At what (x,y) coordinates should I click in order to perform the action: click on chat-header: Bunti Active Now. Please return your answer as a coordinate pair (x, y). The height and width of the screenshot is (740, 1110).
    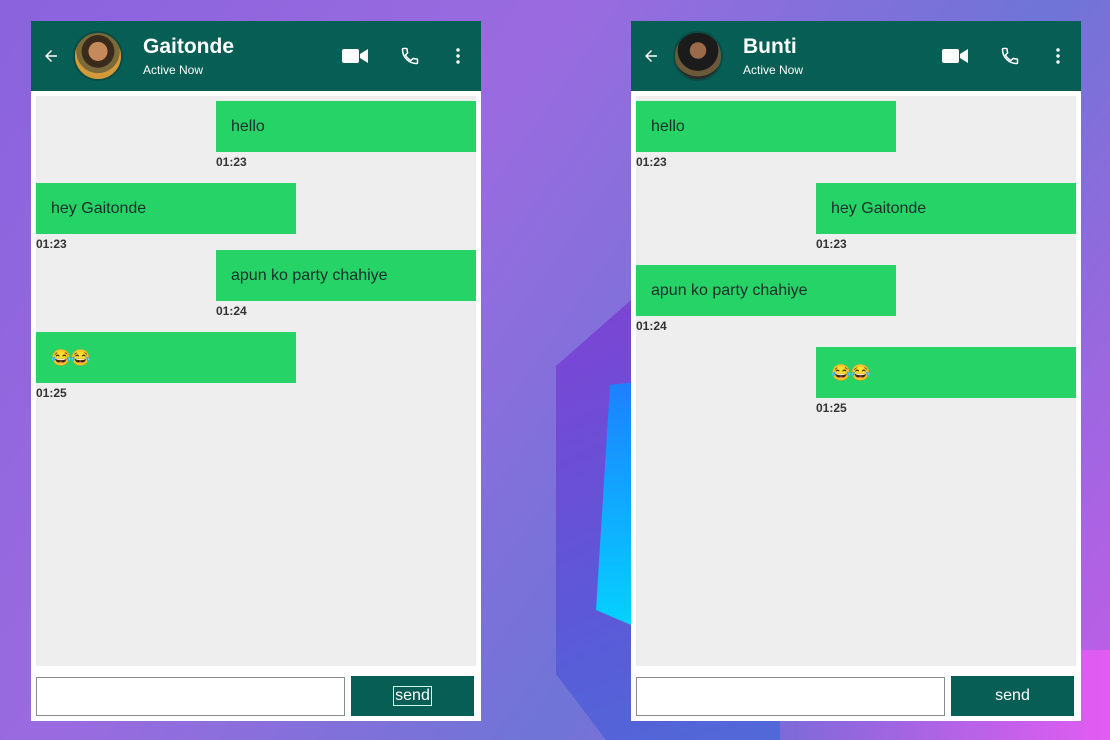
    Looking at the image, I should click on (856, 56).